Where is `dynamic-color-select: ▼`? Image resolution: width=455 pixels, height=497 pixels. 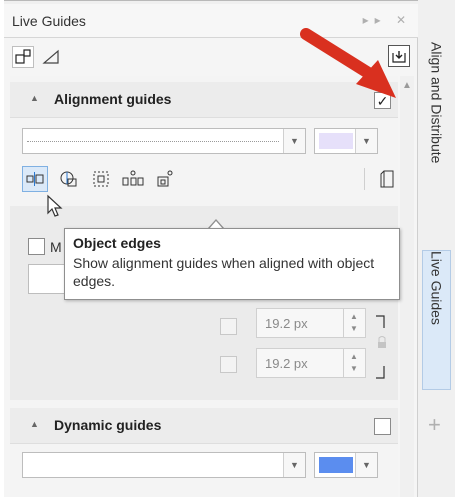 dynamic-color-select: ▼ is located at coordinates (346, 465).